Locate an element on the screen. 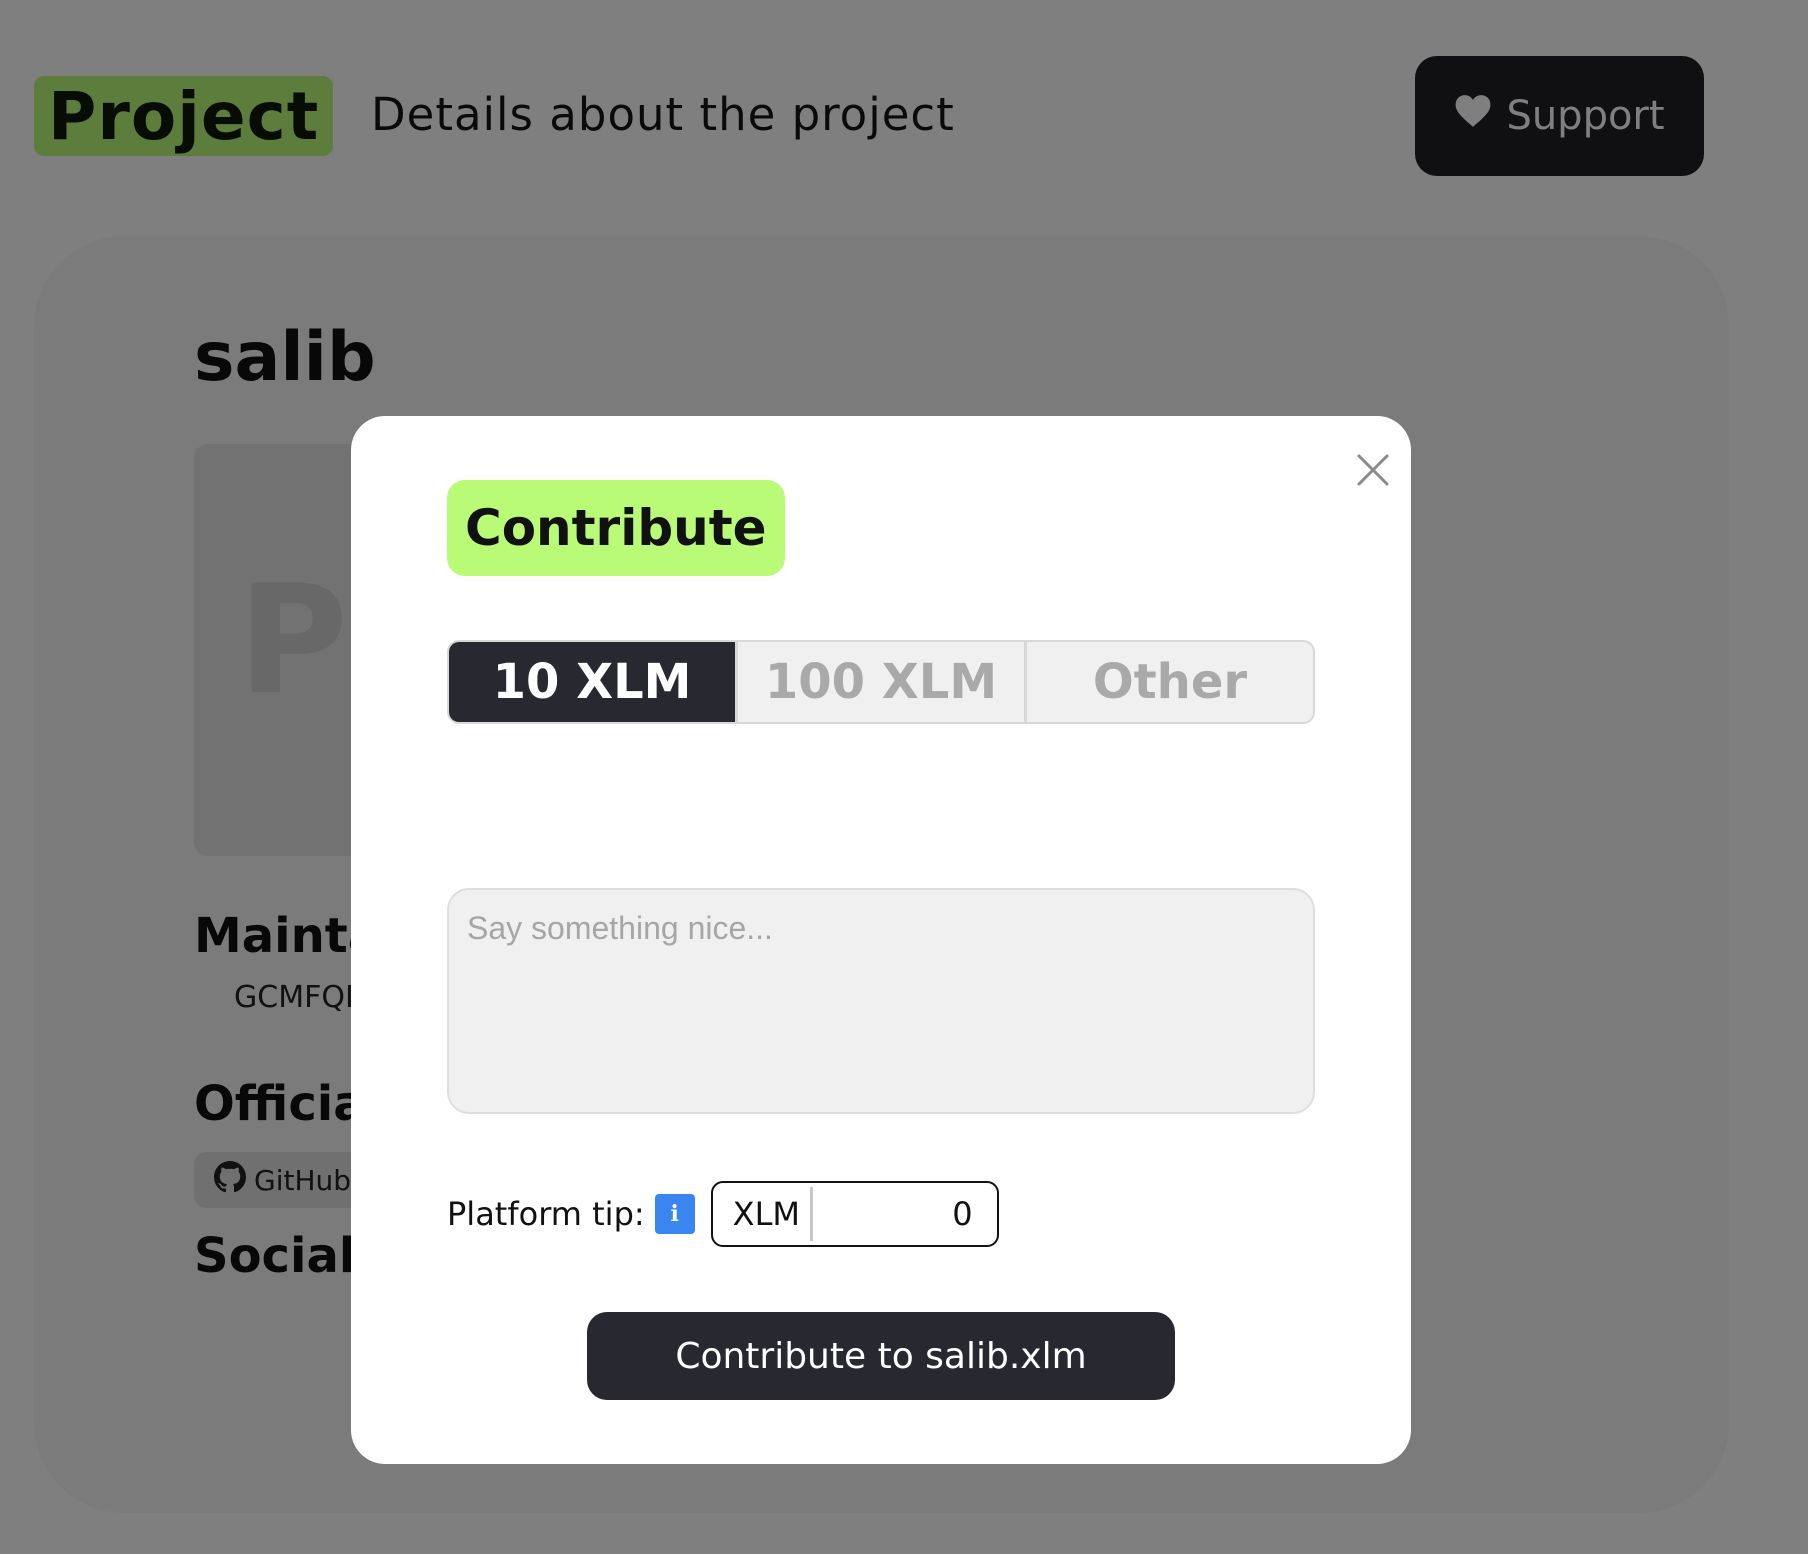  platform-tip-row: Platform tip: i XLM 0 is located at coordinates (723, 1214).